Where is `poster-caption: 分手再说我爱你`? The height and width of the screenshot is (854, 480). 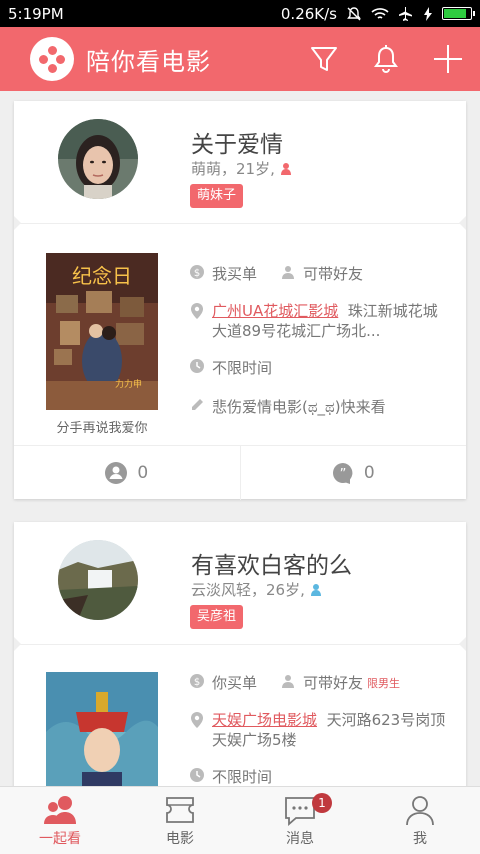
poster-caption: 分手再说我爱你 is located at coordinates (102, 428).